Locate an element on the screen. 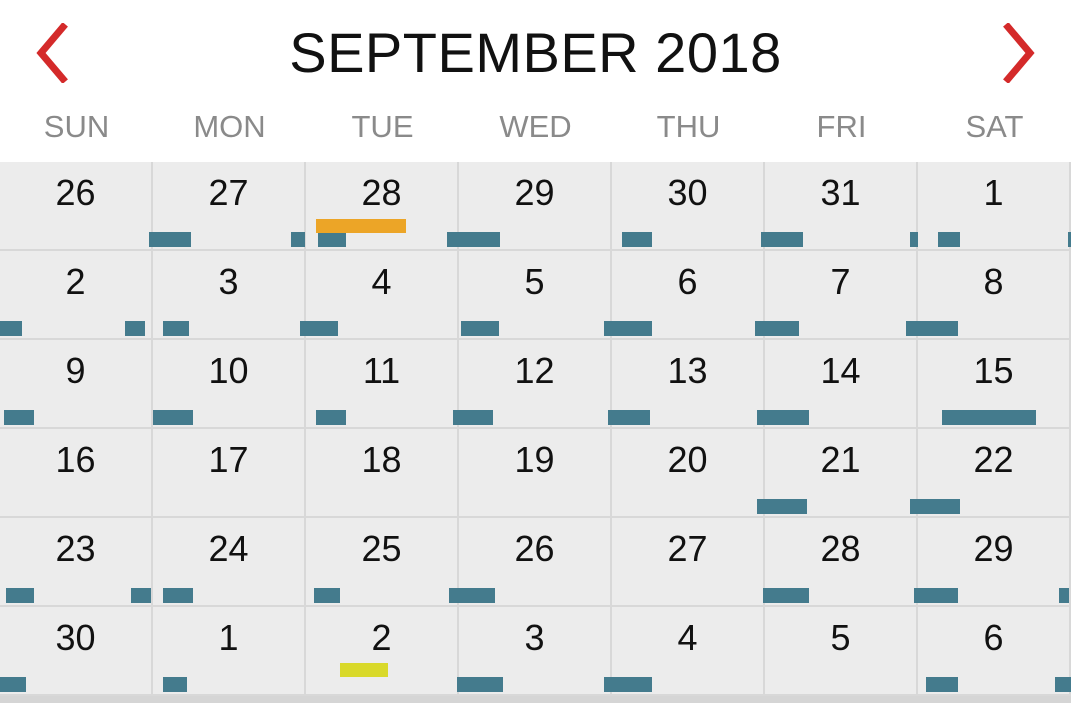  weekday-header-row: SUN MON TUE WED THU FRI SAT is located at coordinates (535, 126).